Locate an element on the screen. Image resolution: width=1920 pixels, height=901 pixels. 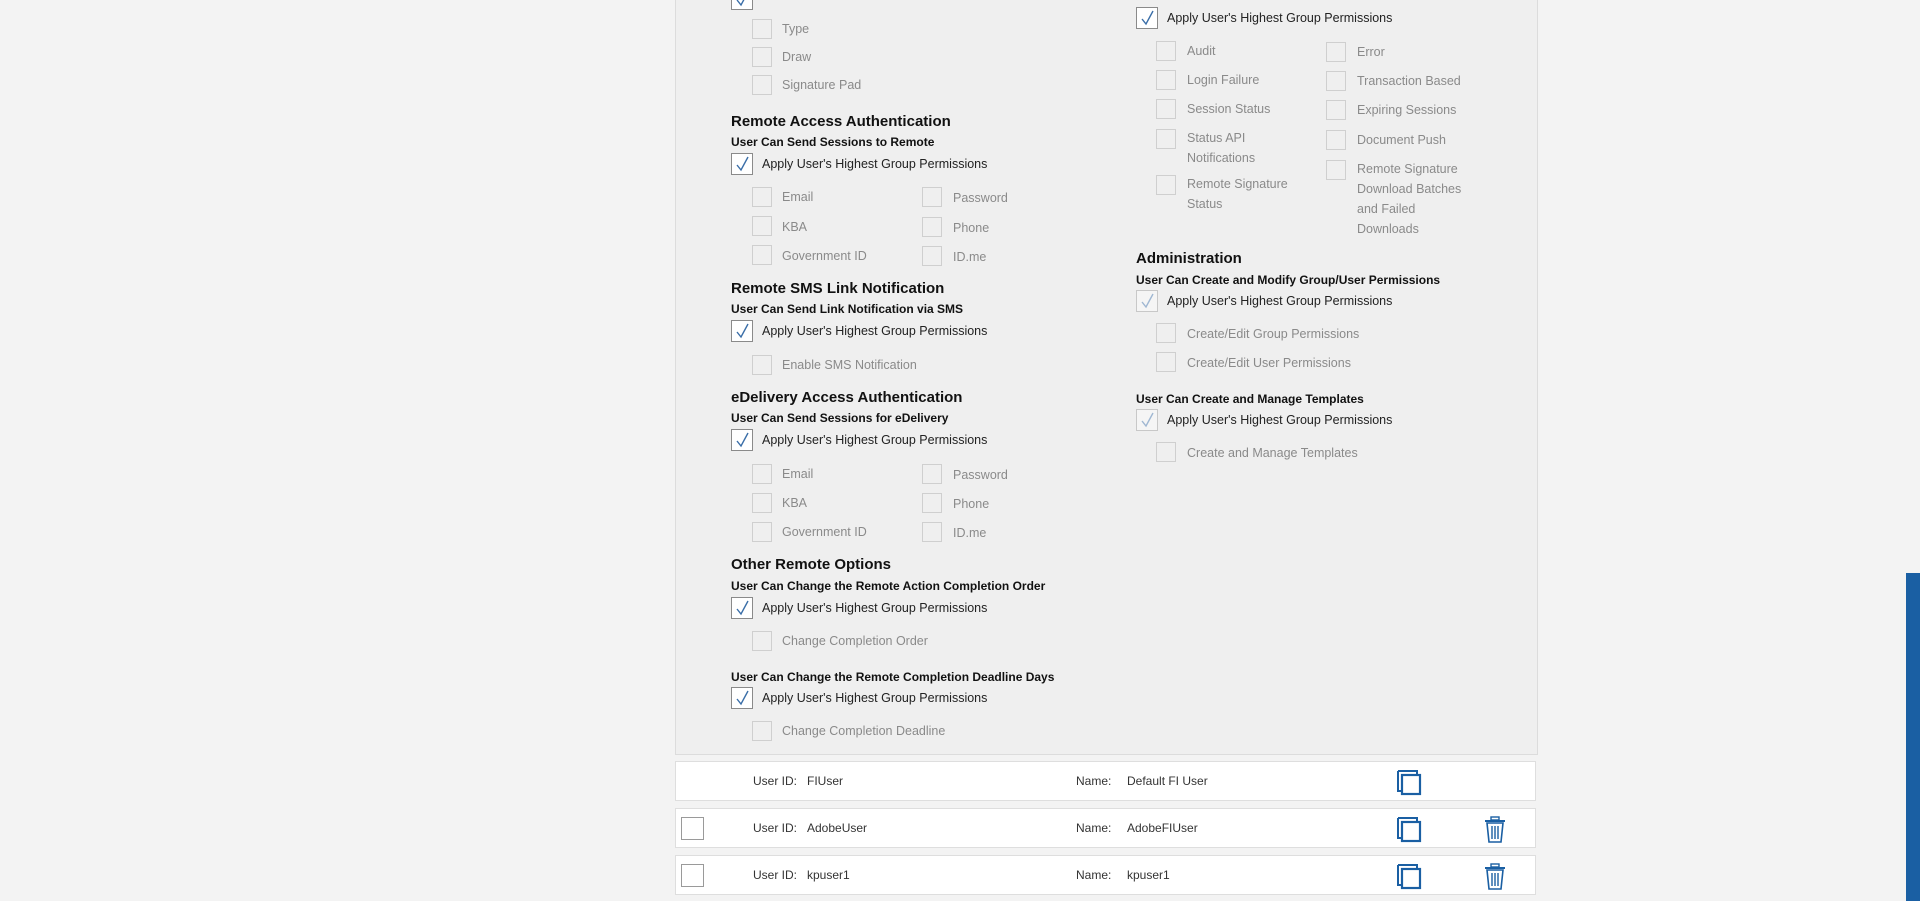
user-id-value: FIUser is located at coordinates (825, 781).